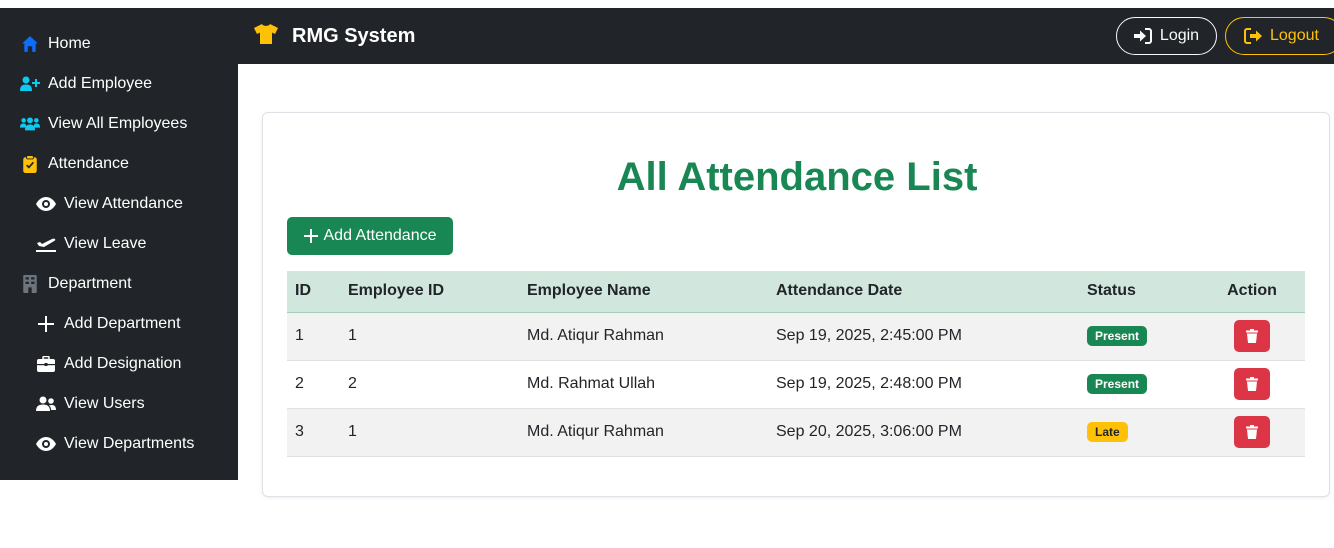  What do you see at coordinates (354, 35) in the screenshot?
I see `brand-title: RMG System` at bounding box center [354, 35].